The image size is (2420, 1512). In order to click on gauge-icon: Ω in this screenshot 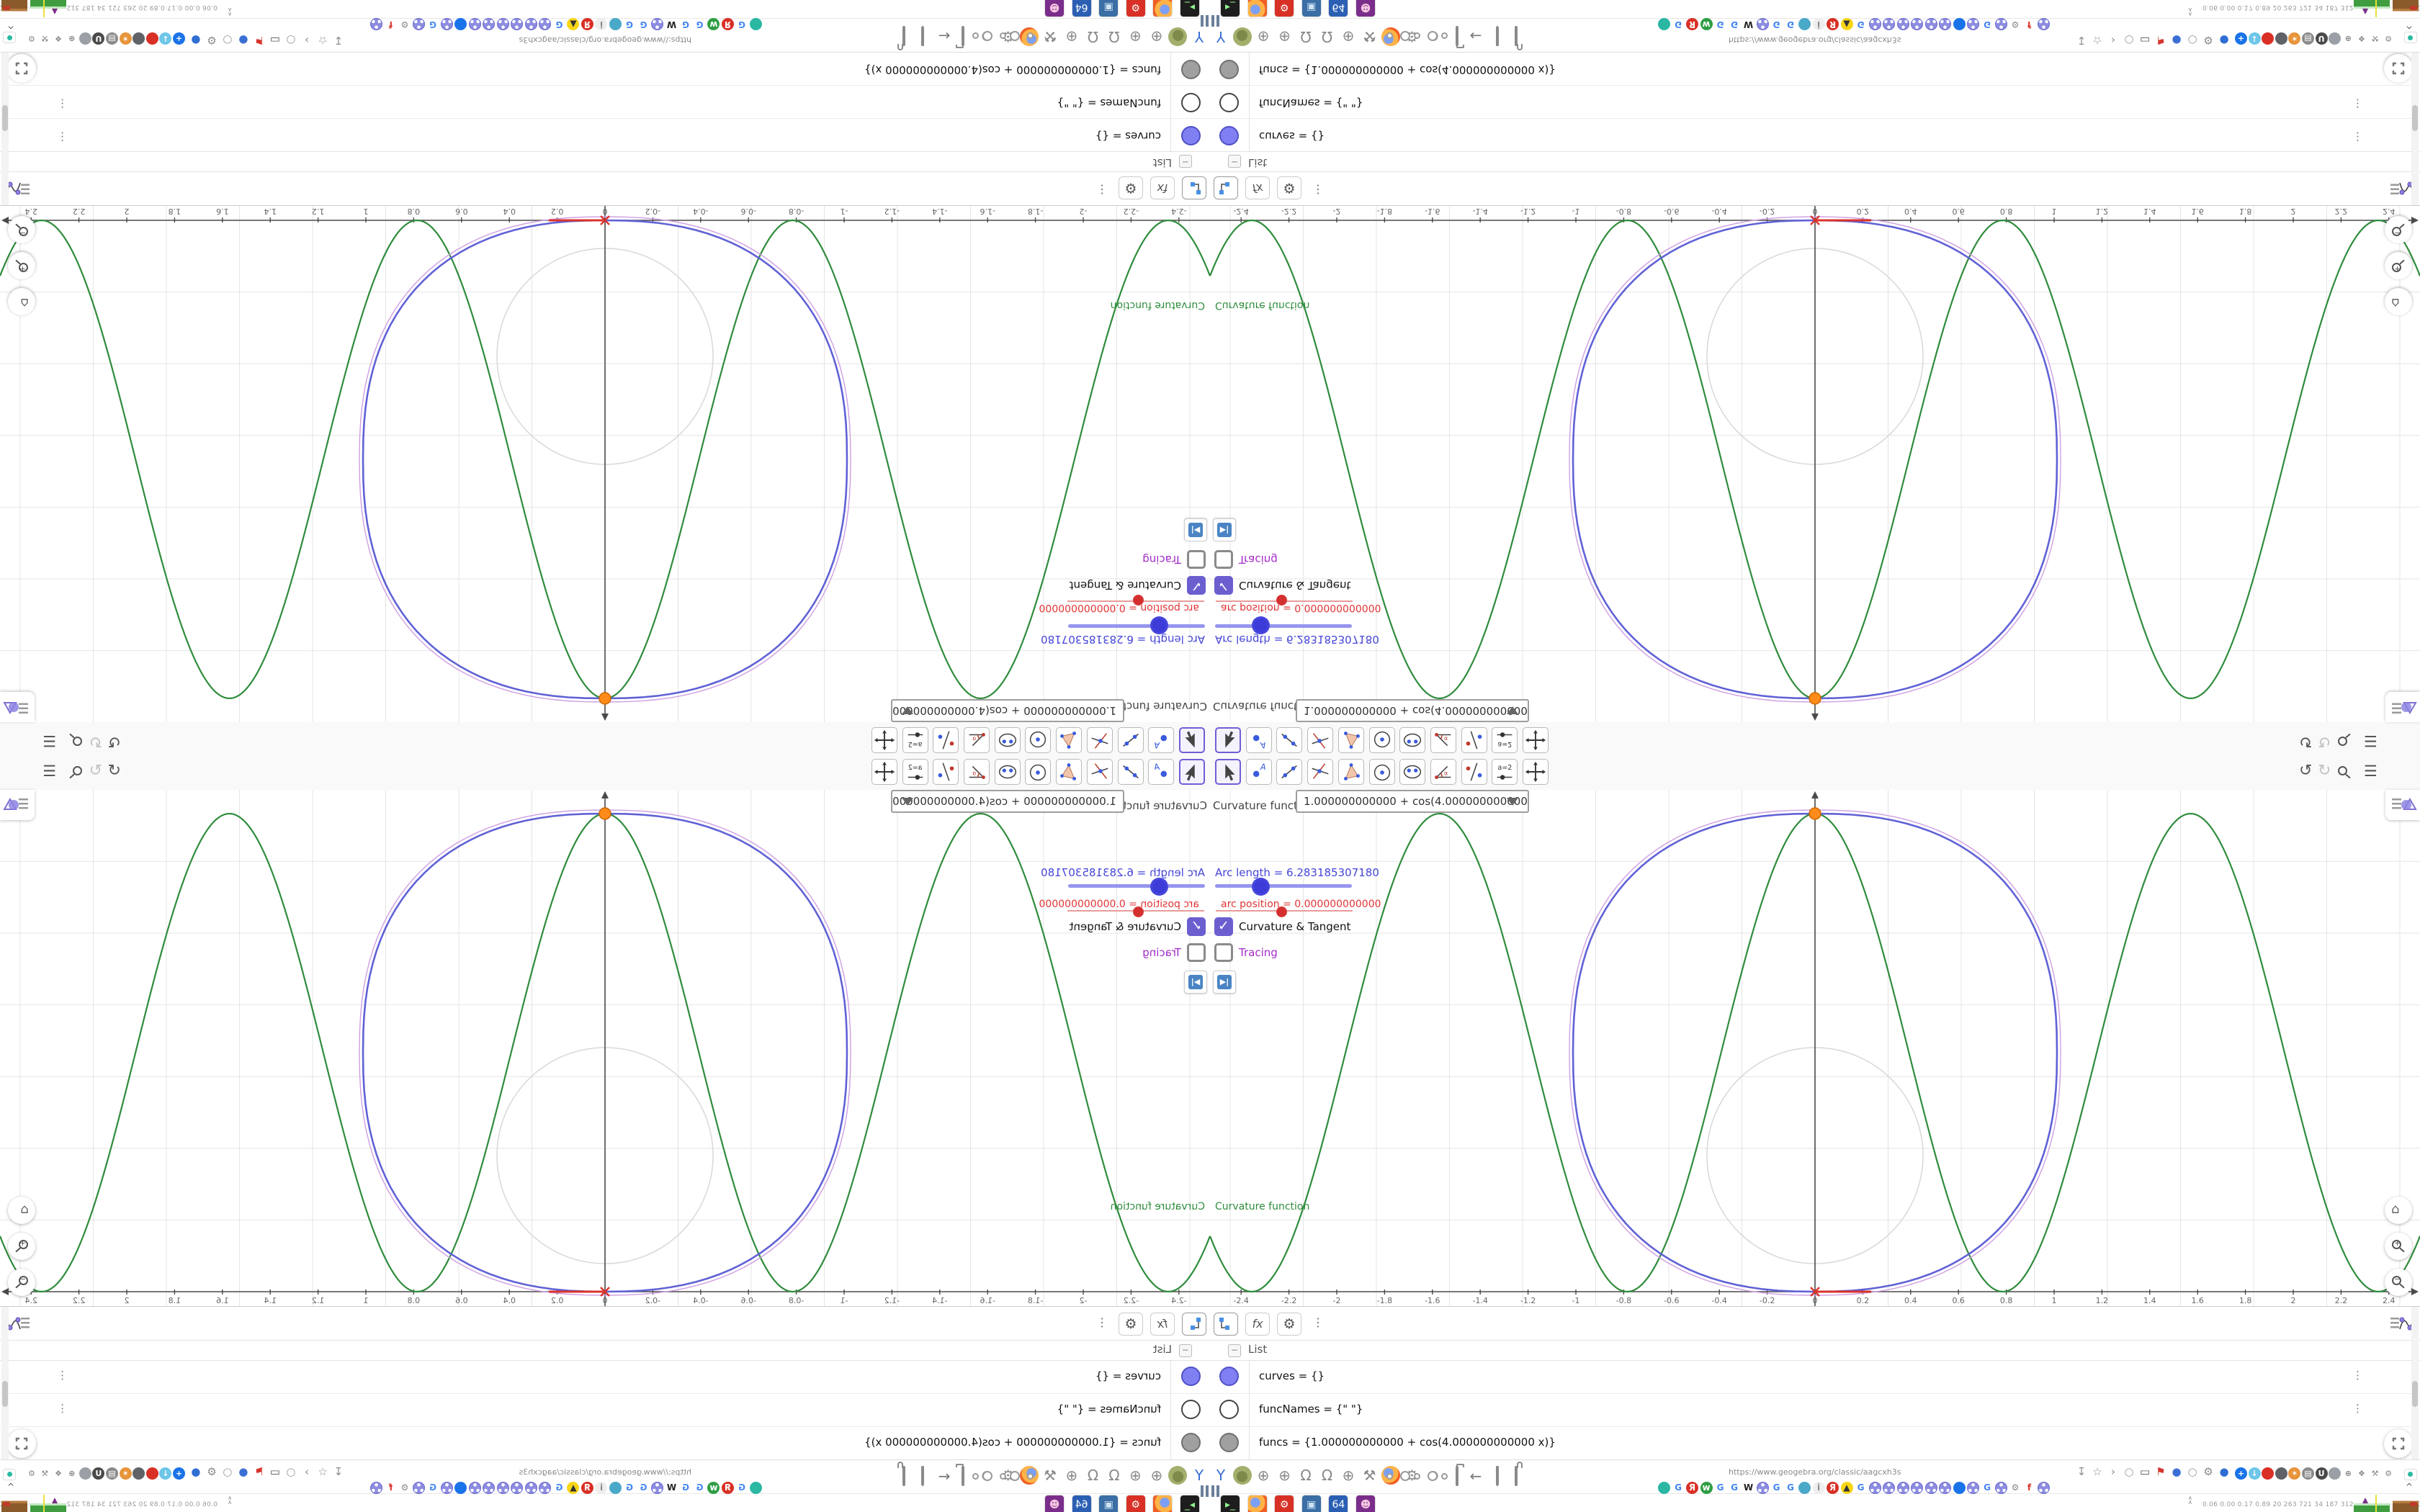, I will do `click(1305, 36)`.